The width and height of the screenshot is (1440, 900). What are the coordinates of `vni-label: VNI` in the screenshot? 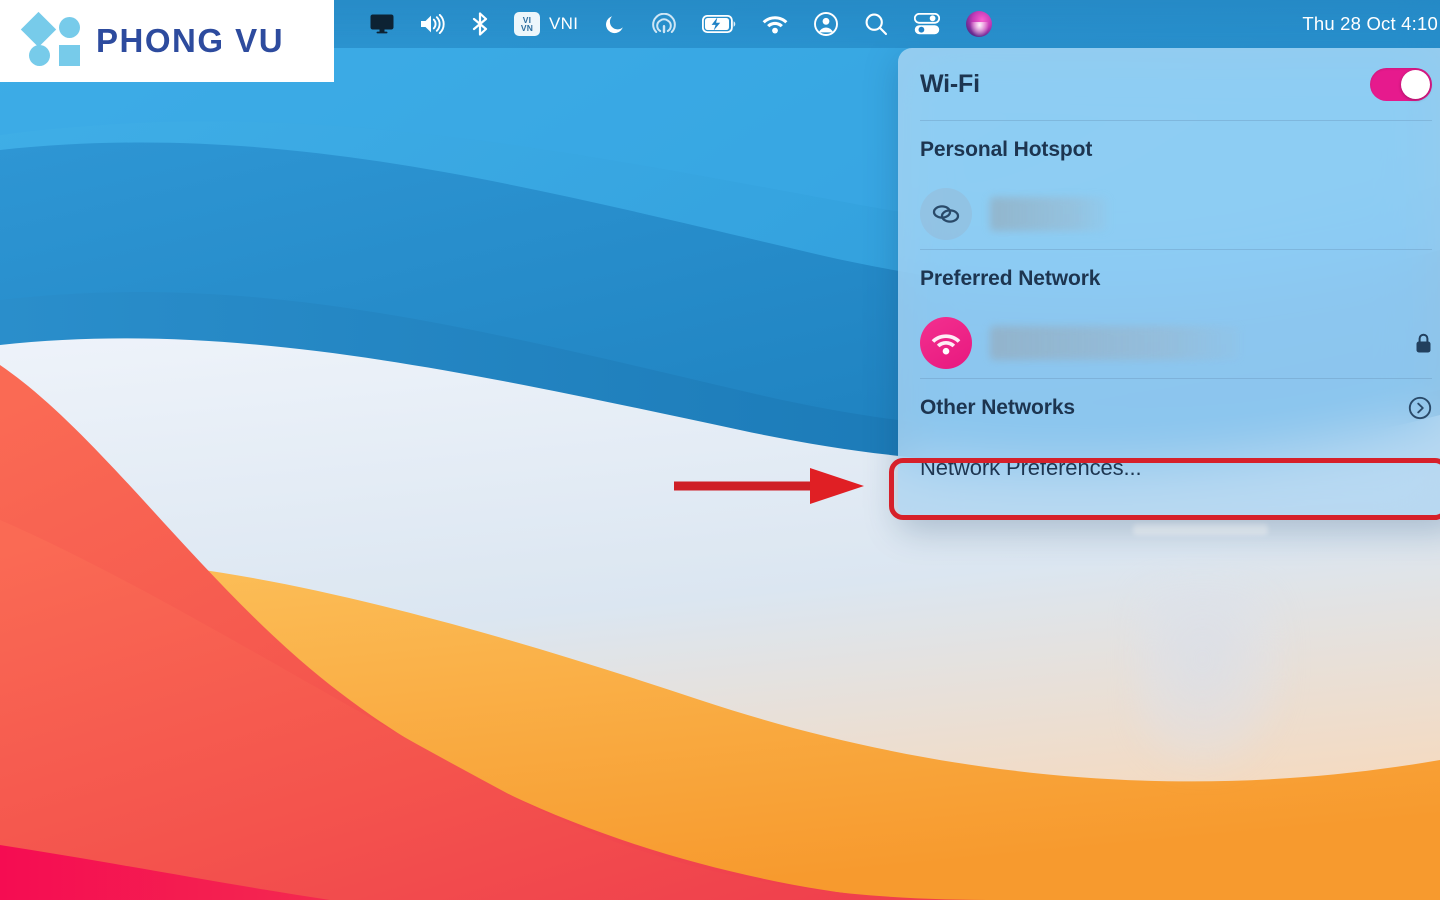 It's located at (564, 23).